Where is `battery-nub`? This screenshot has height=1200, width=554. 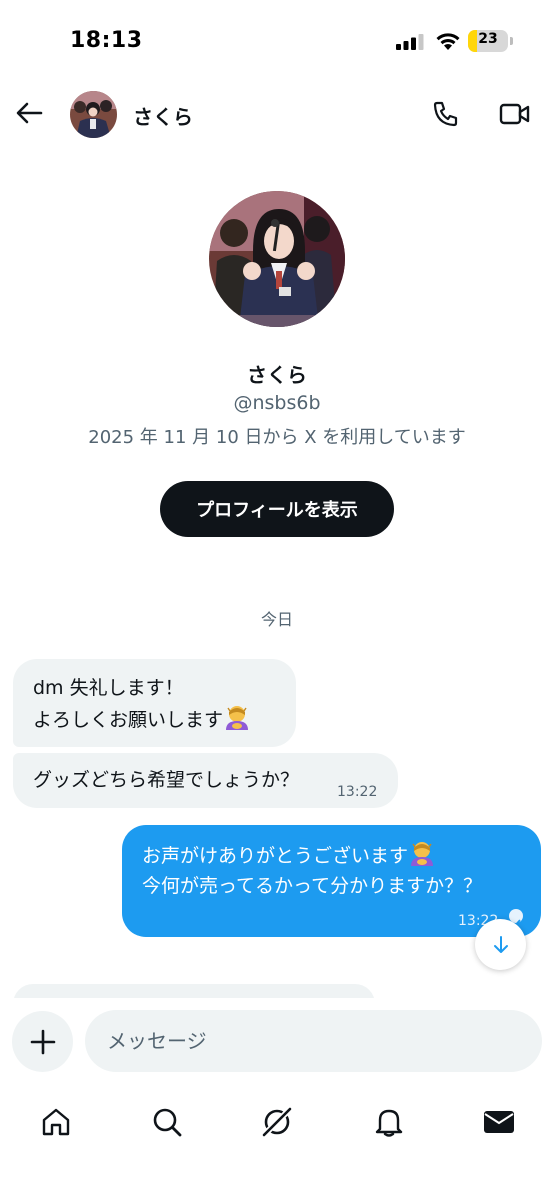
battery-nub is located at coordinates (511, 41).